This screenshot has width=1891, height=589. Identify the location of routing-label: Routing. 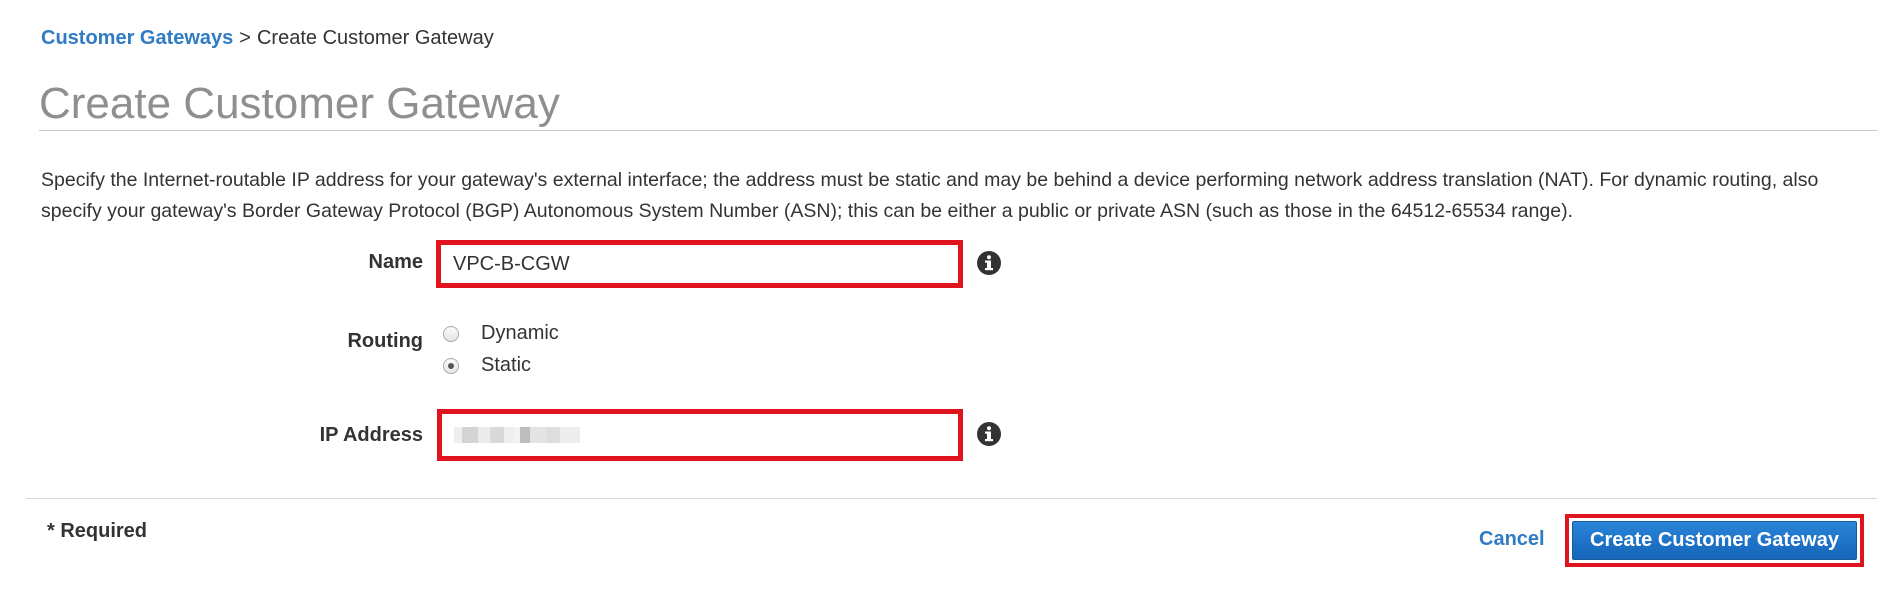
(385, 341).